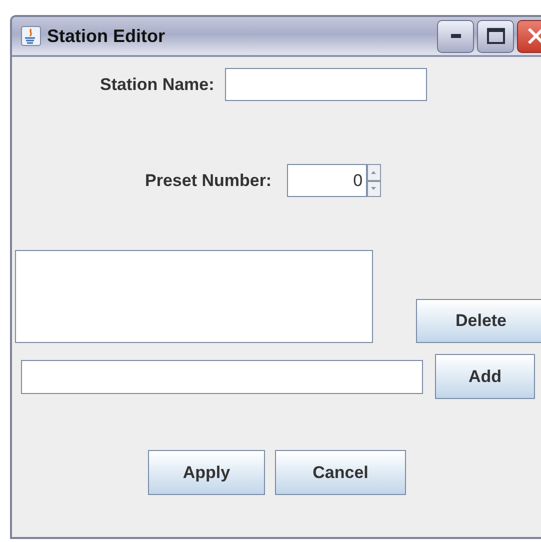 The image size is (541, 542). I want to click on increment-button, so click(373, 172).